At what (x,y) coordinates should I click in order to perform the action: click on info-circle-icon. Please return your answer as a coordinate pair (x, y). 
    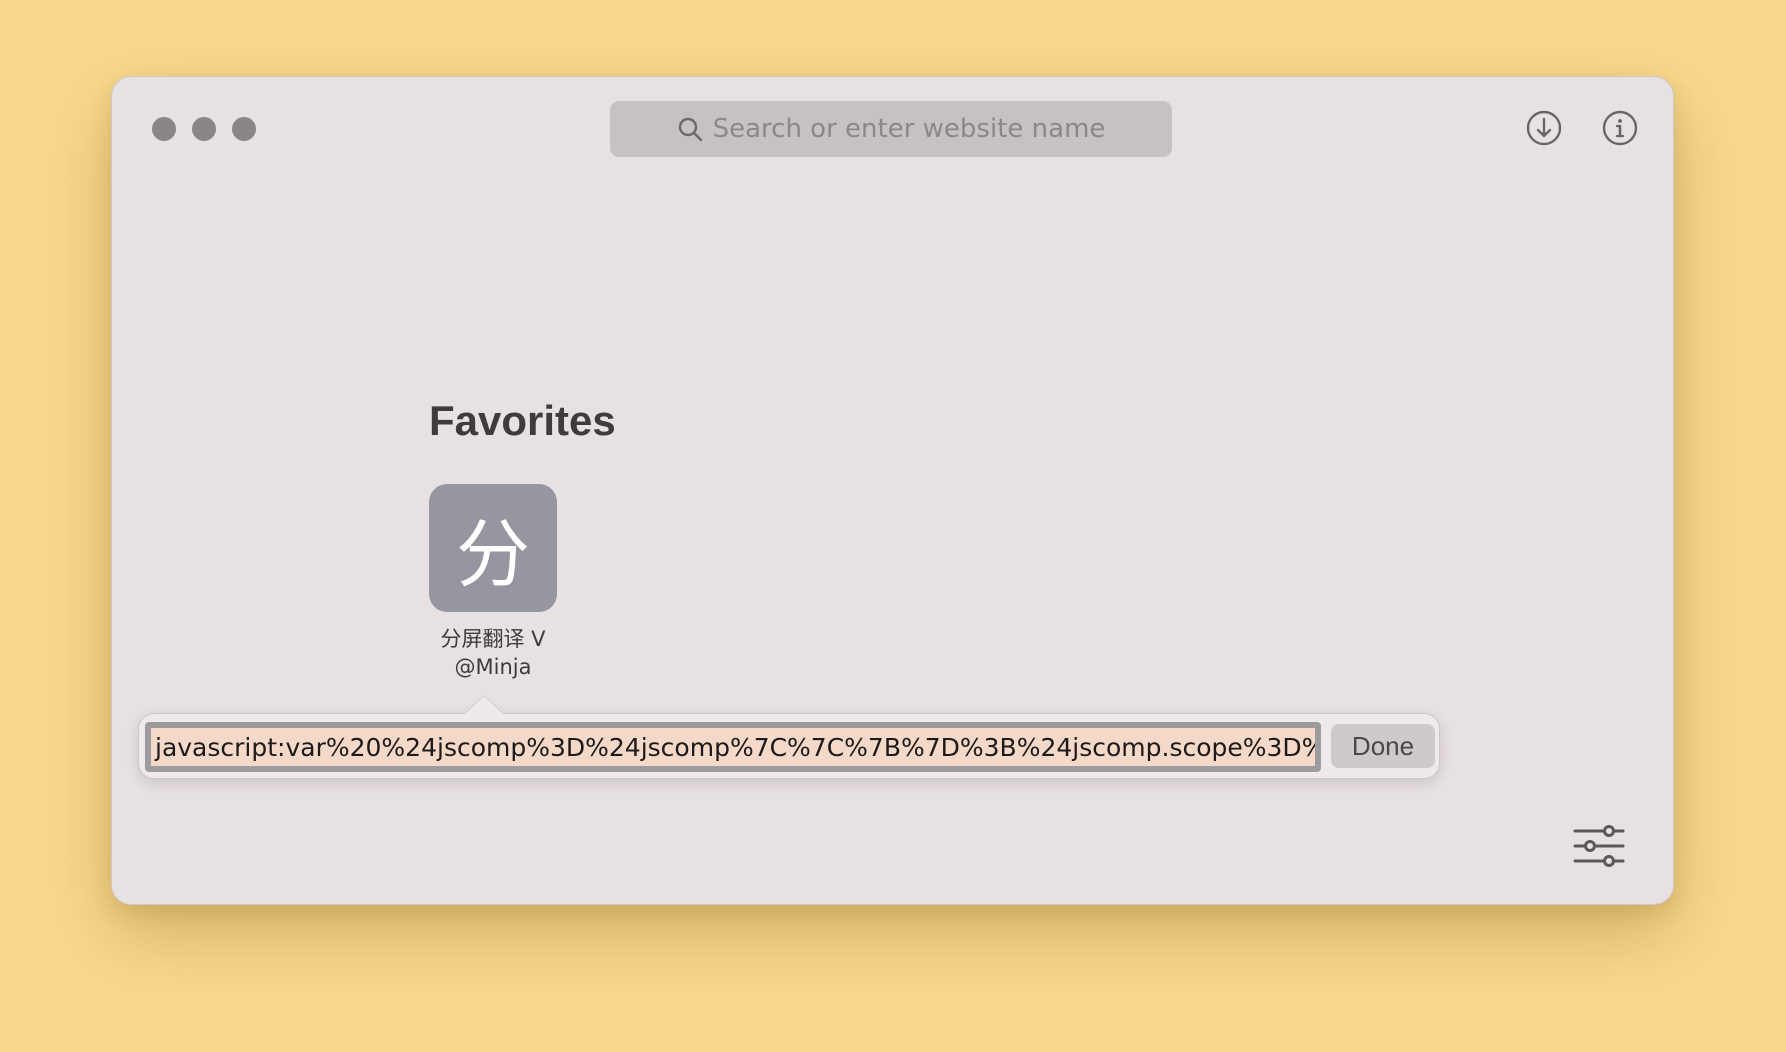
    Looking at the image, I should click on (1620, 128).